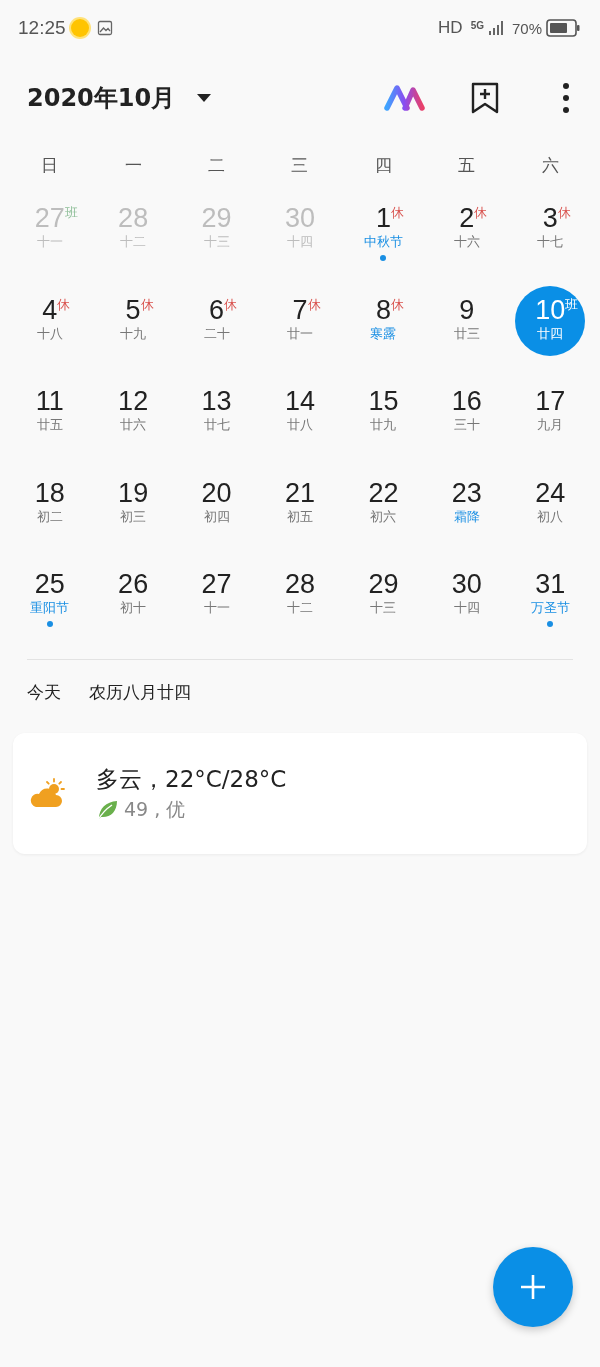 The height and width of the screenshot is (1367, 600). Describe the element at coordinates (216, 333) in the screenshot. I see `lunar-date: 二十` at that location.